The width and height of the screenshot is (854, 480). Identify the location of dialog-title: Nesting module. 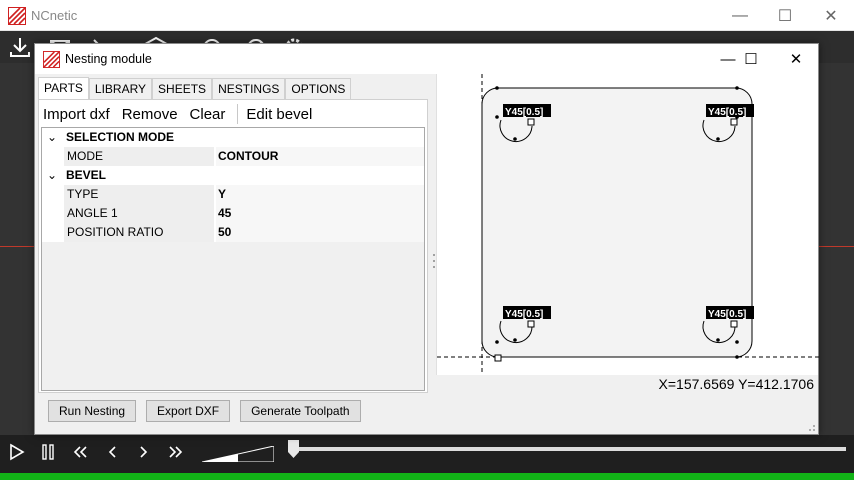
(108, 59).